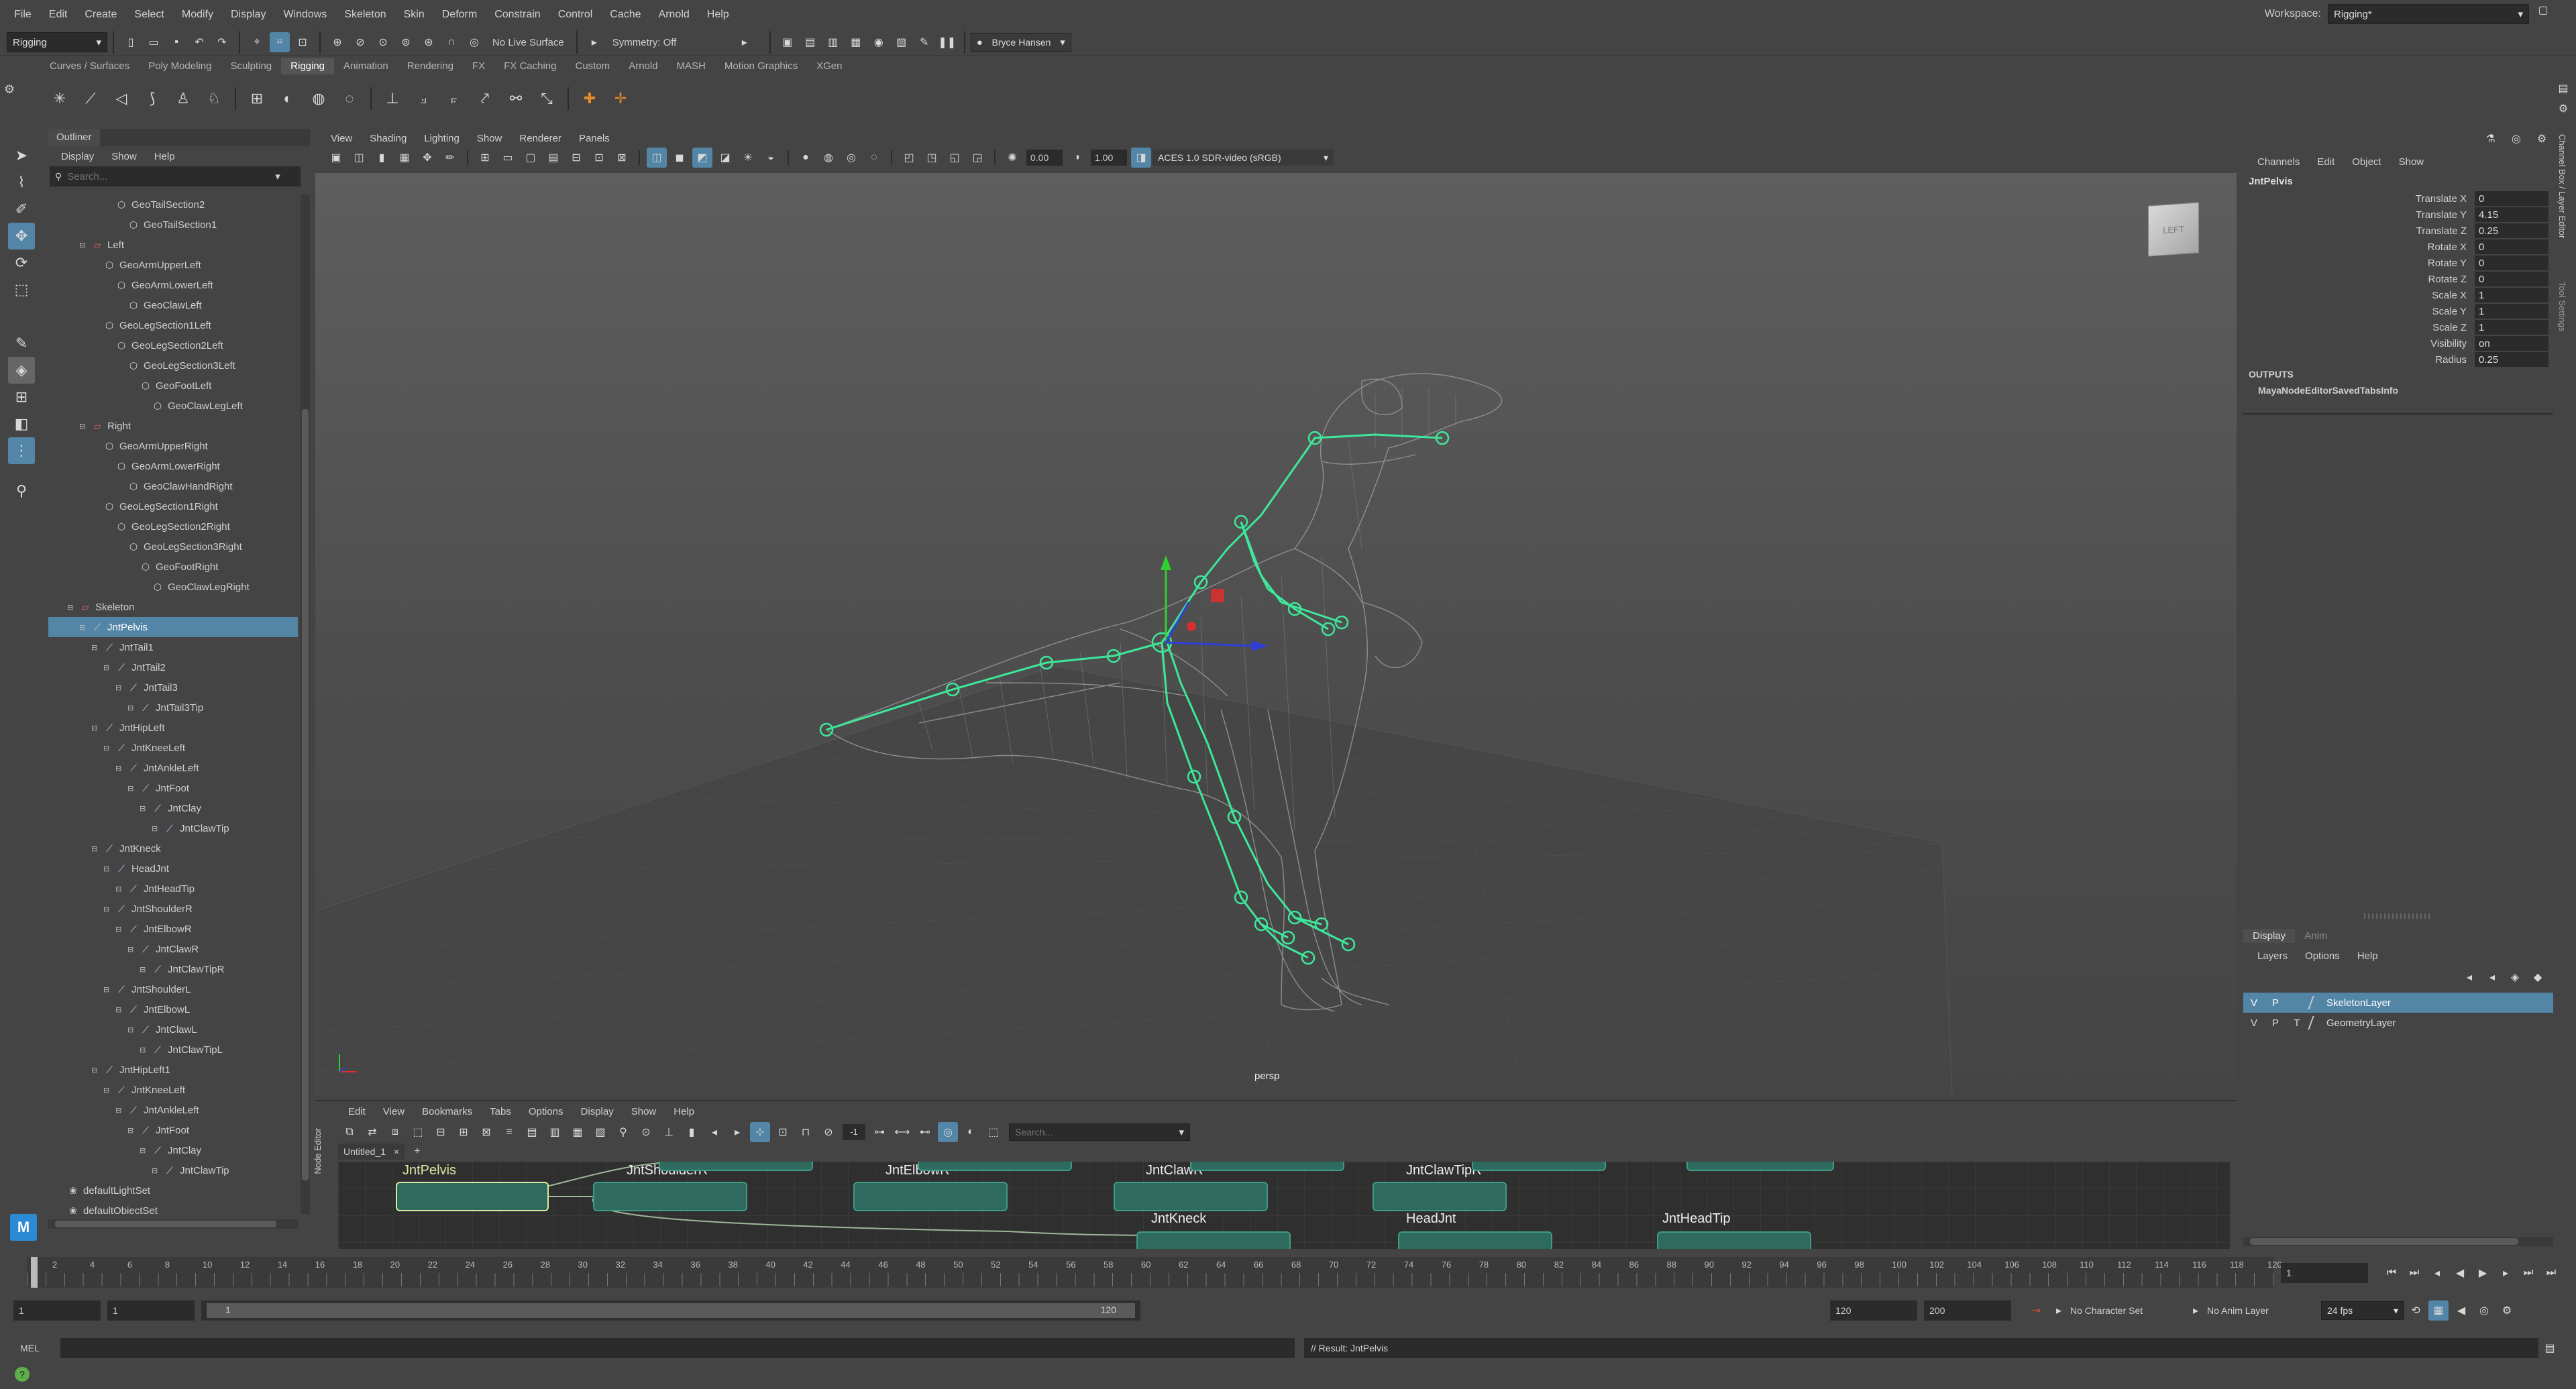 The width and height of the screenshot is (2576, 1389). What do you see at coordinates (173, 486) in the screenshot?
I see `outliner-item: ⬡ GeoClawHandRight` at bounding box center [173, 486].